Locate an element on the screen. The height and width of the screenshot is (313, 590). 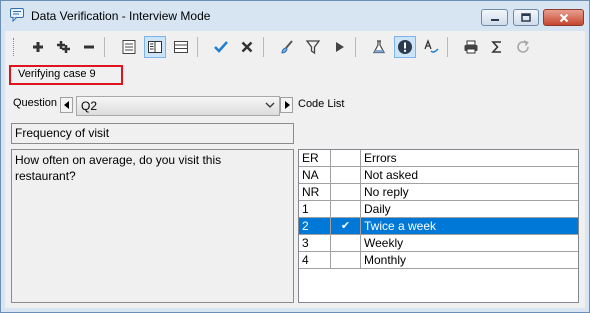
add-multiple-icon is located at coordinates (63, 47).